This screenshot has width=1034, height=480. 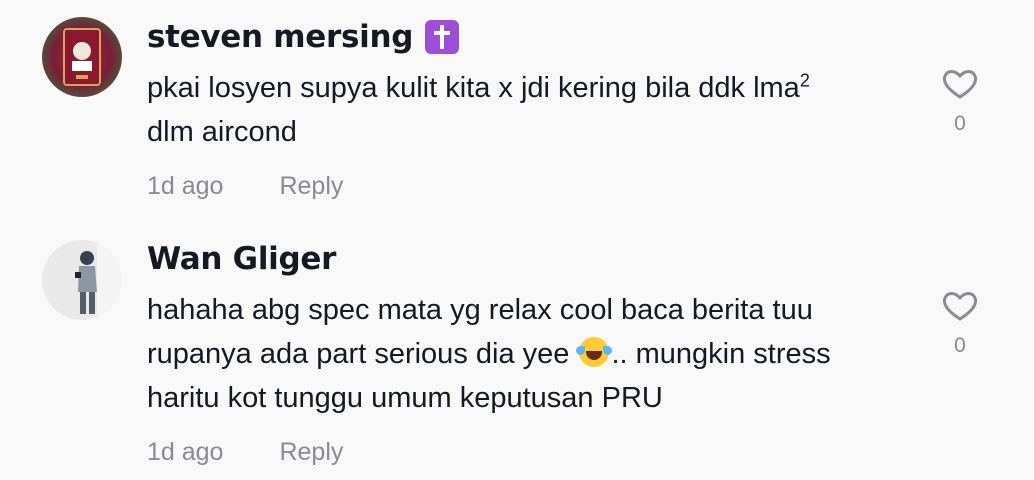 I want to click on comment-username: Wan Gliger, so click(x=241, y=259).